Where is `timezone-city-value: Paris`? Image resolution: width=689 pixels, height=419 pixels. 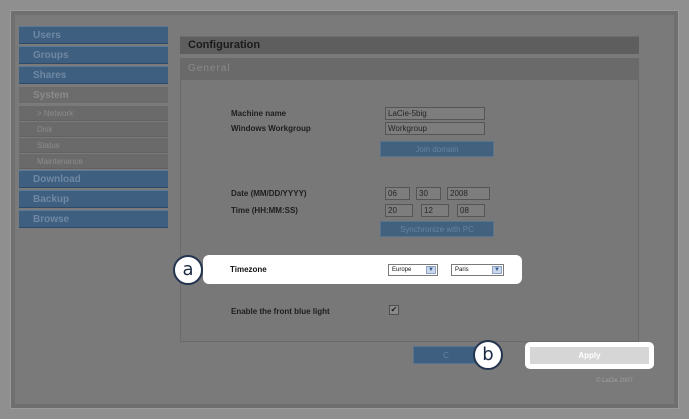
timezone-city-value: Paris is located at coordinates (462, 270).